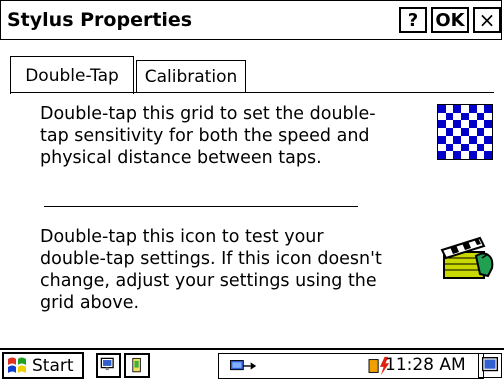 The image size is (504, 381). I want to click on checkerboard-grid-icon, so click(465, 132).